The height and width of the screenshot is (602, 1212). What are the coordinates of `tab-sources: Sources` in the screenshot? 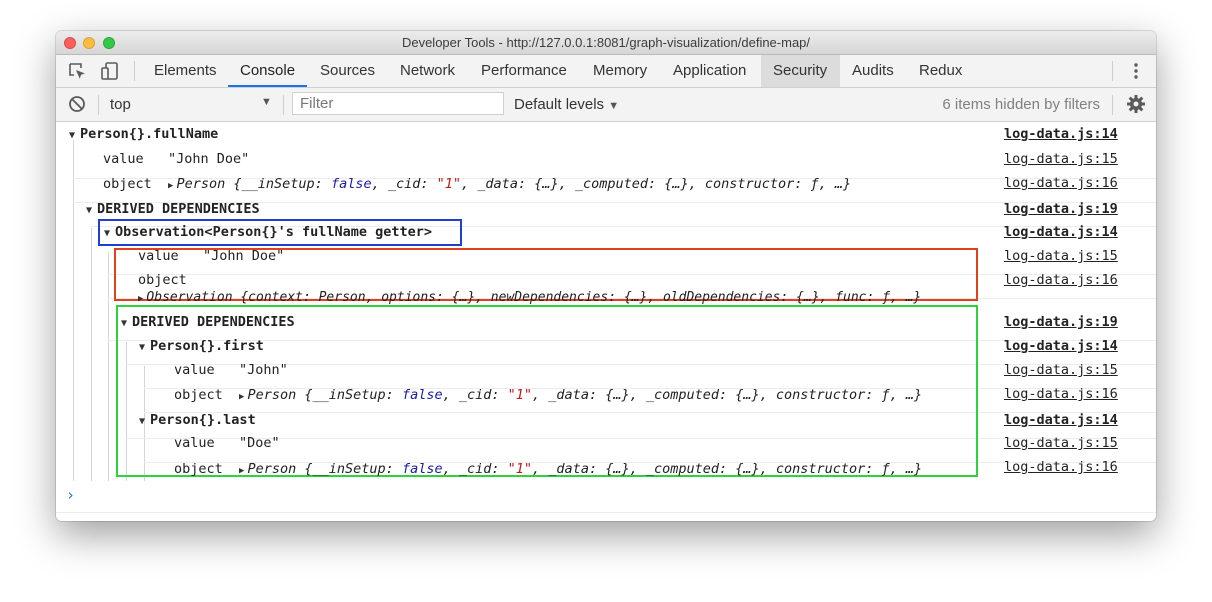 It's located at (347, 71).